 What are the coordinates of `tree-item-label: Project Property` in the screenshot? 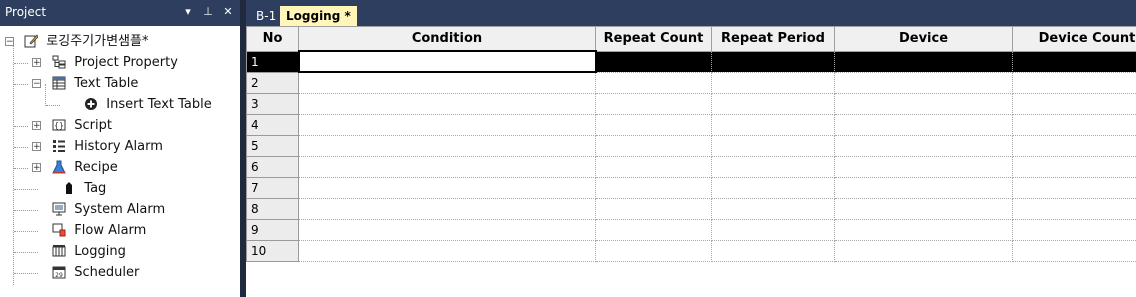 It's located at (126, 62).